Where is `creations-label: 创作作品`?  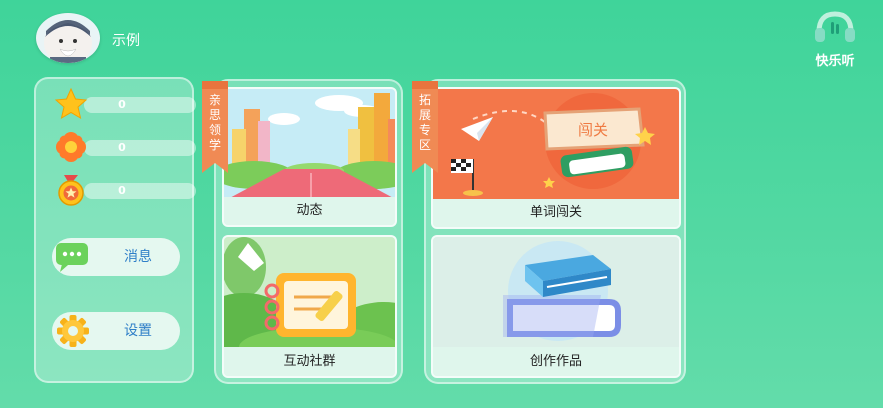
creations-label: 创作作品 is located at coordinates (556, 361).